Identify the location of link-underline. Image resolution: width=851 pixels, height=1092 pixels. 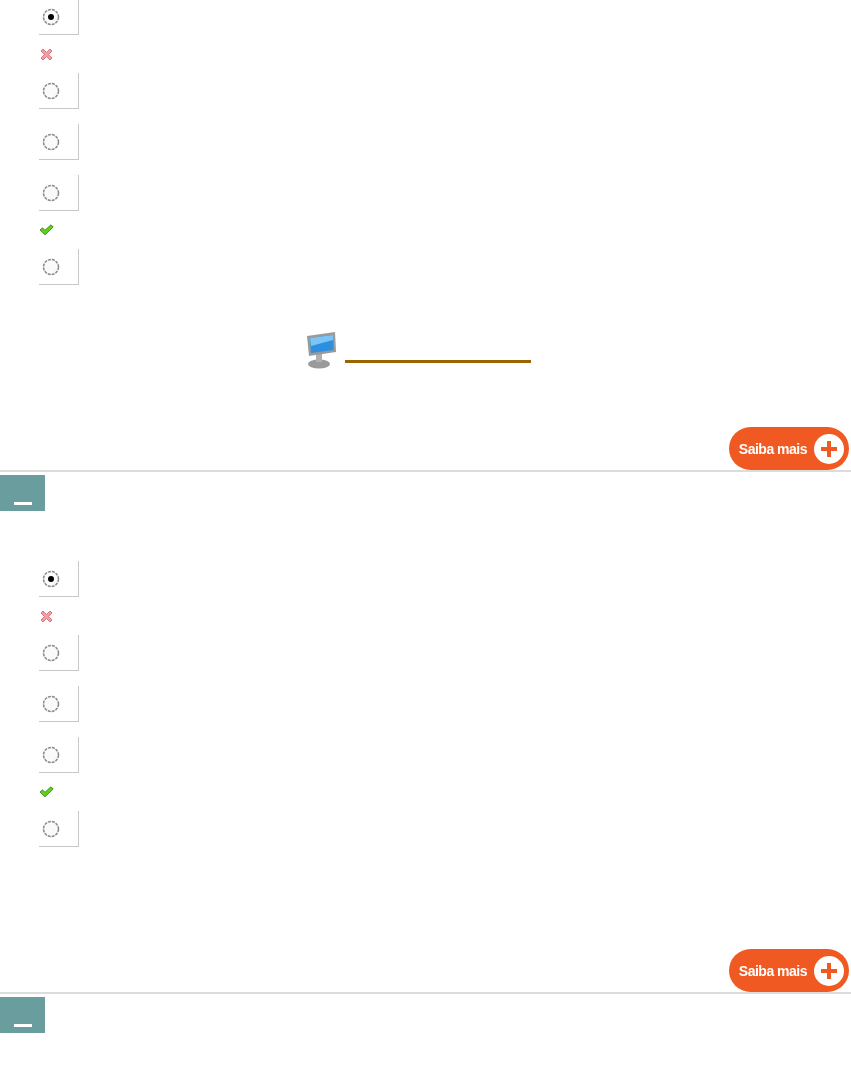
(438, 361).